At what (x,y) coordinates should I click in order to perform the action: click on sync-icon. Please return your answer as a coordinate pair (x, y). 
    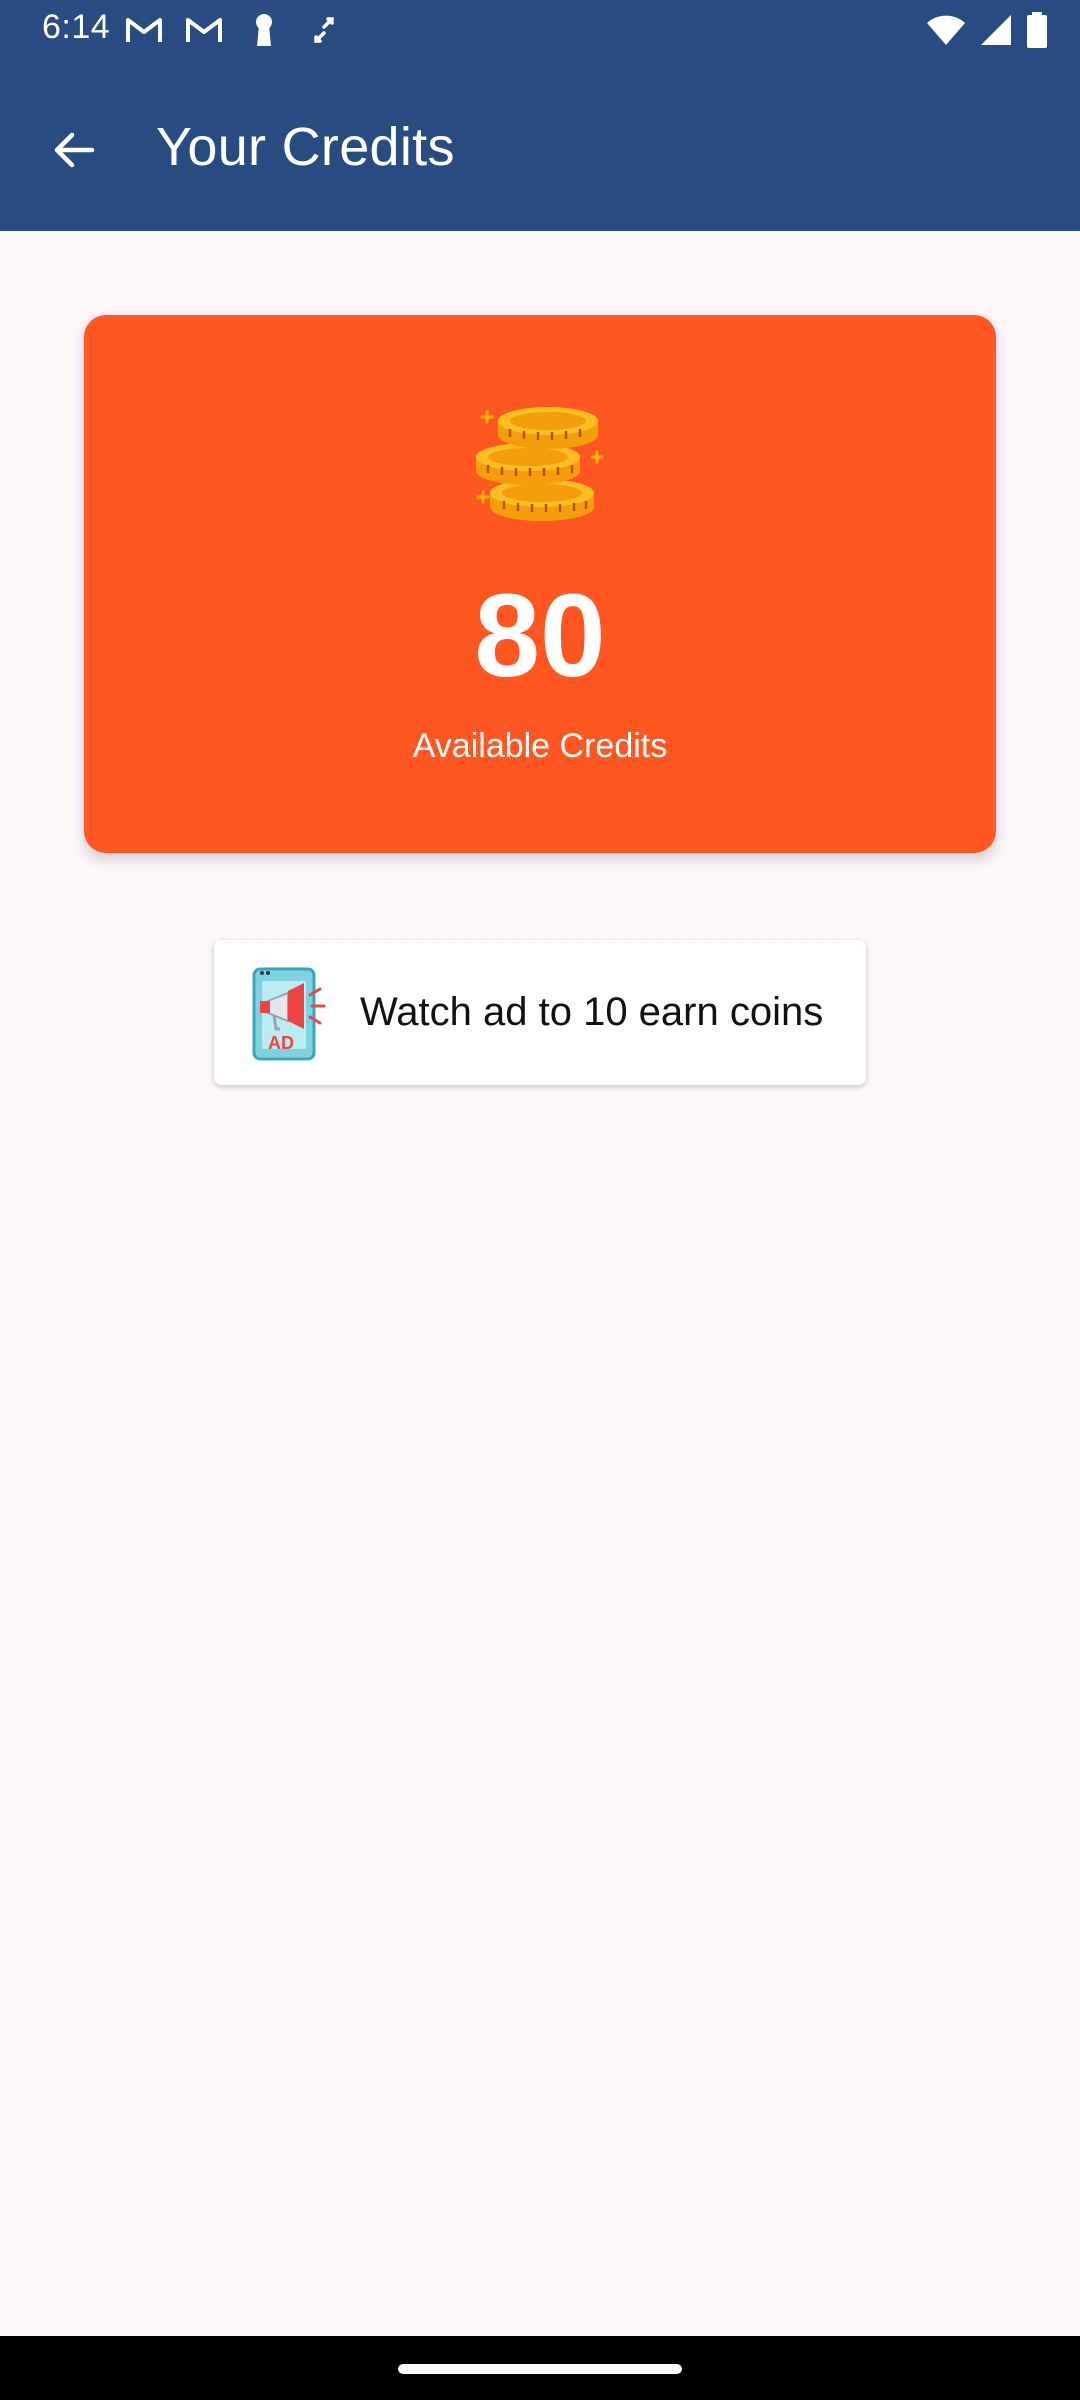
    Looking at the image, I should click on (324, 30).